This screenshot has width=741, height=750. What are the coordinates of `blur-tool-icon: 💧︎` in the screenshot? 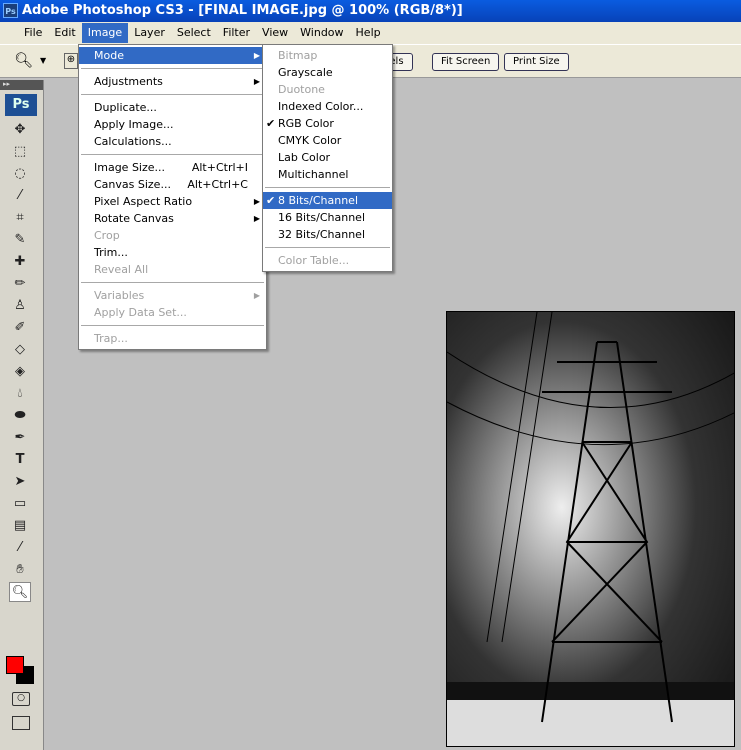 It's located at (20, 394).